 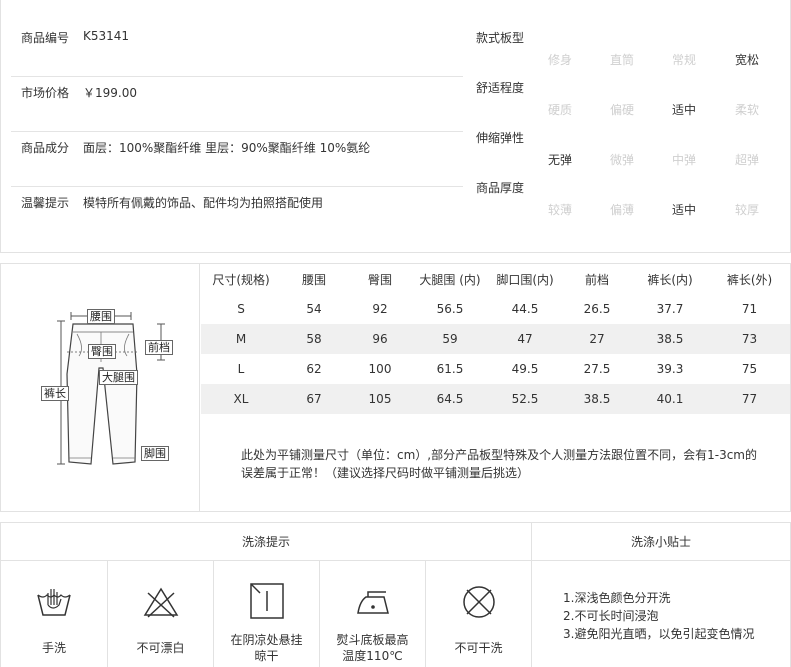 I want to click on column-header: 尺寸(规格), so click(x=241, y=279).